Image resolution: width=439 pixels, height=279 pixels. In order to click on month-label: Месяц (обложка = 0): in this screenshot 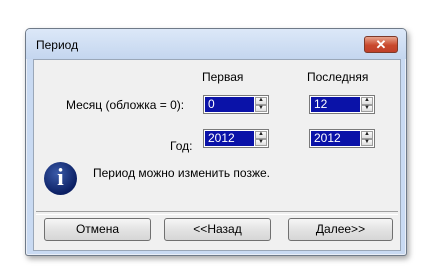, I will do `click(125, 105)`.